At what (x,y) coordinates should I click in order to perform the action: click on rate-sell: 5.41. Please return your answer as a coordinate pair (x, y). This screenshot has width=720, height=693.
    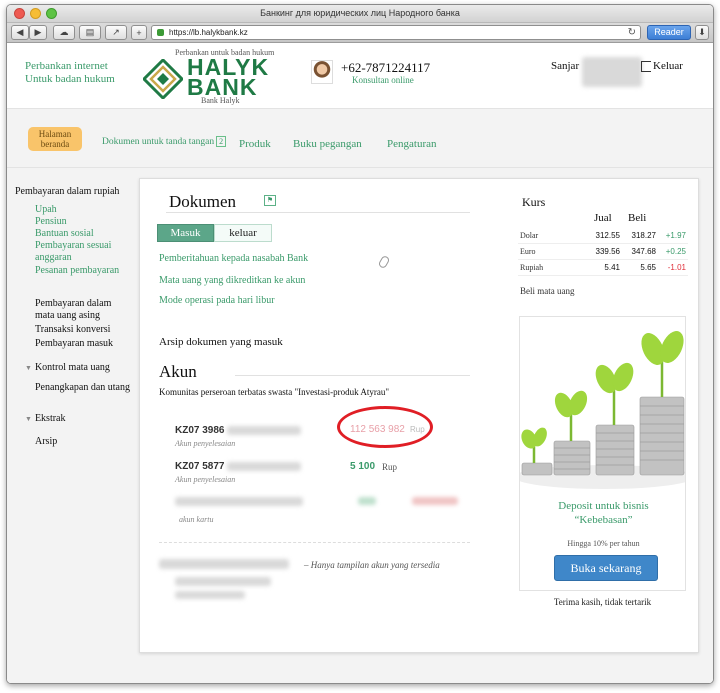
    Looking at the image, I should click on (612, 267).